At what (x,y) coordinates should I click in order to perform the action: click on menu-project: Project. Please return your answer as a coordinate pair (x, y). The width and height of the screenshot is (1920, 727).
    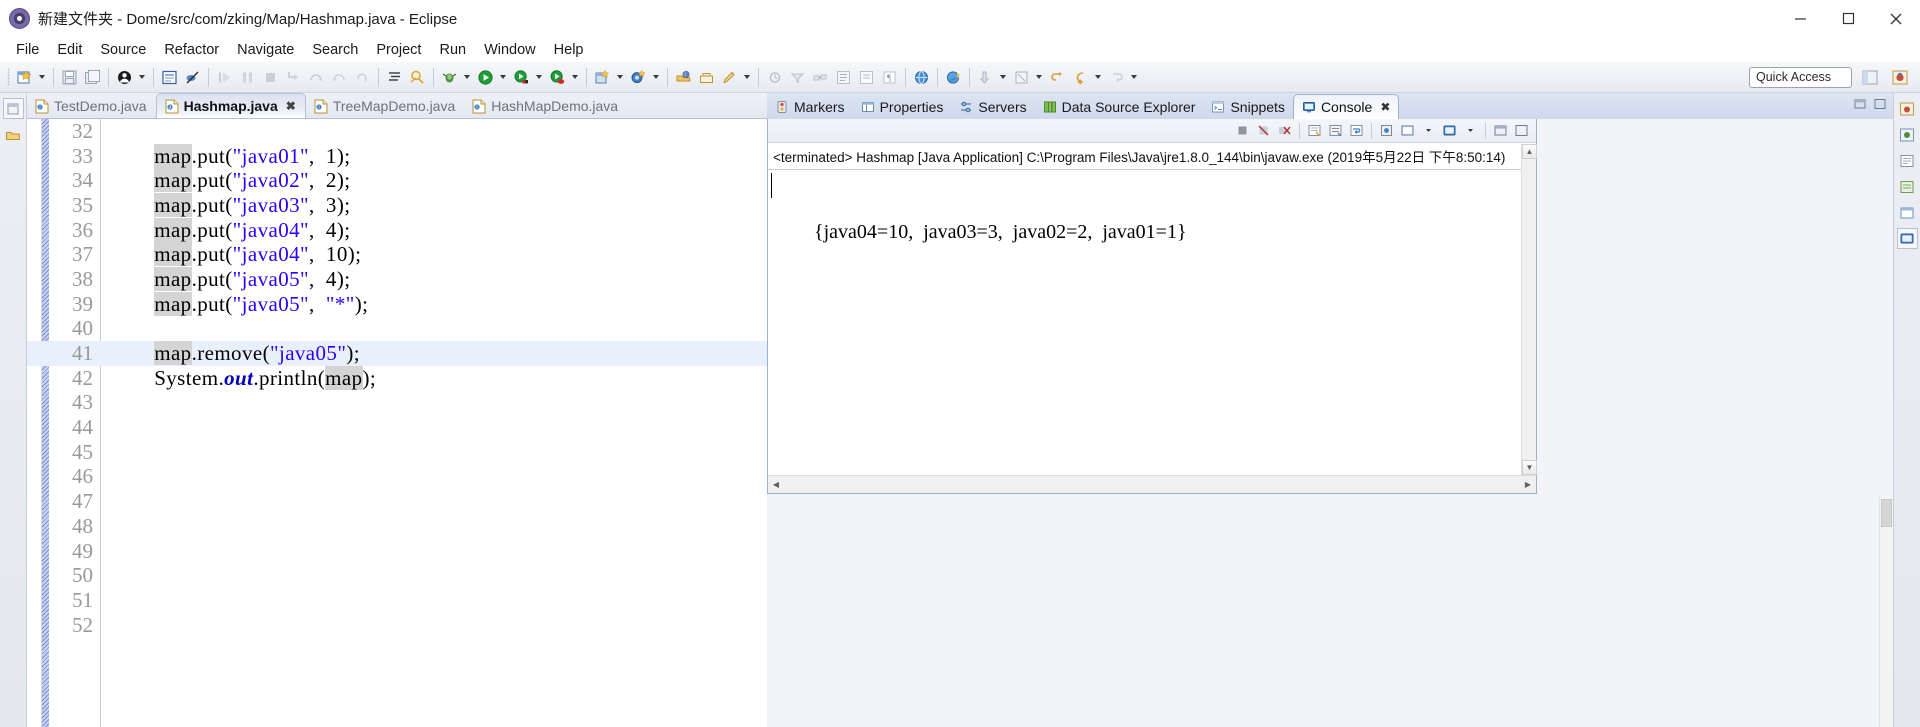
    Looking at the image, I should click on (398, 50).